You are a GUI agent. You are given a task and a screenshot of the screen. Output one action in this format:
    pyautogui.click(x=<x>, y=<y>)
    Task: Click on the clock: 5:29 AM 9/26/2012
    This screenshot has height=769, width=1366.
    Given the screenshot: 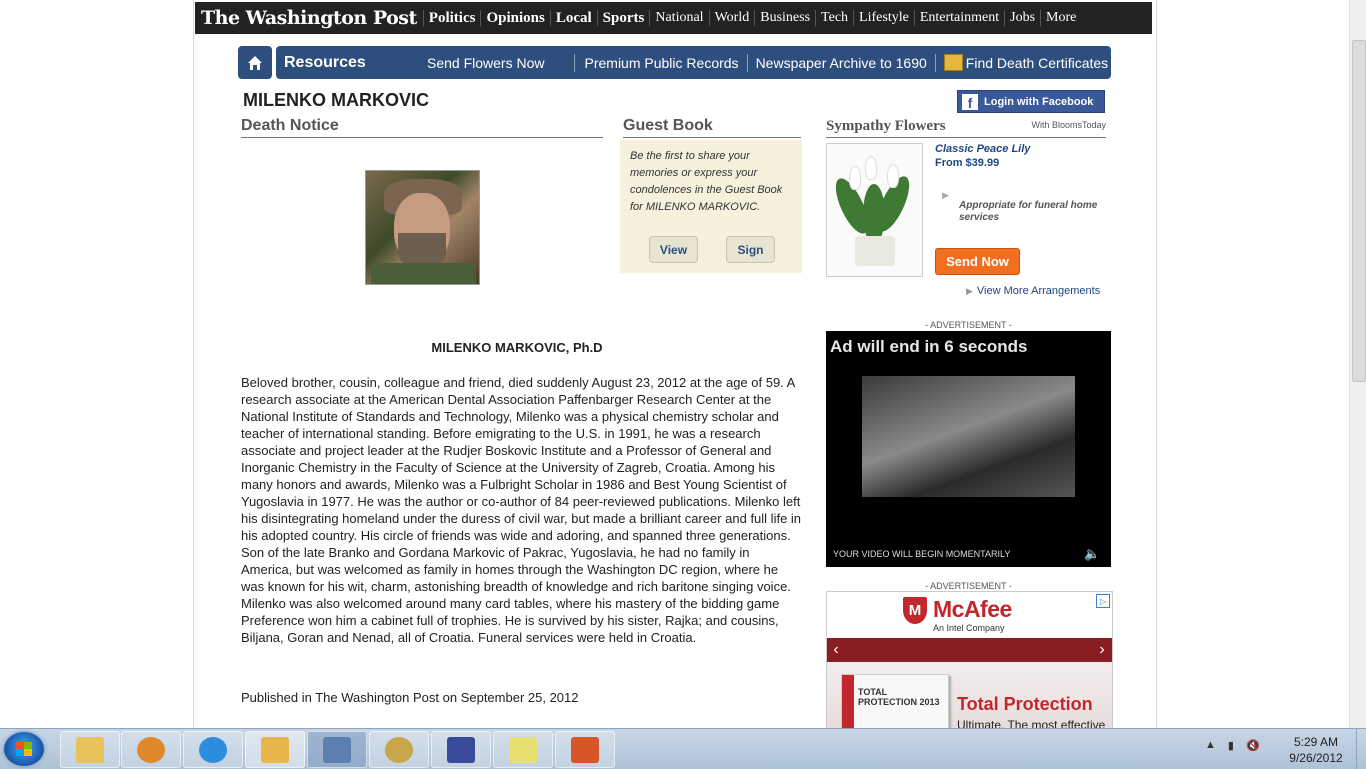 What is the action you would take?
    pyautogui.click(x=1316, y=750)
    